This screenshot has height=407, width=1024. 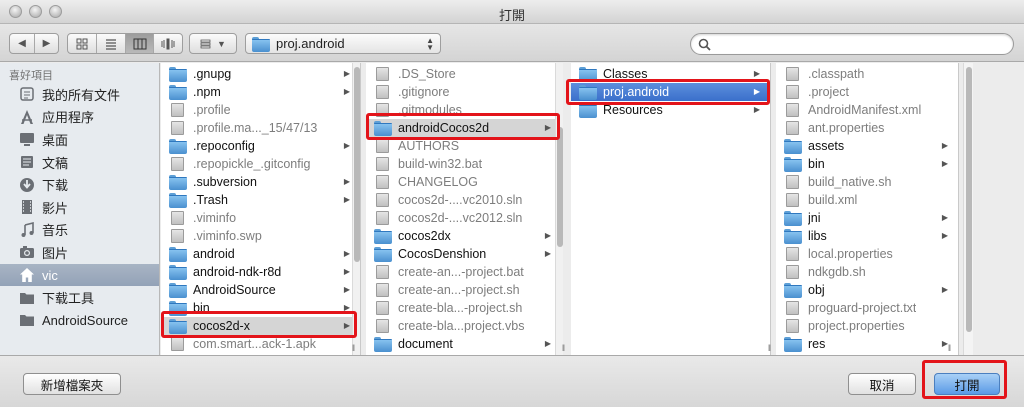 I want to click on open-button: 打開, so click(x=967, y=384).